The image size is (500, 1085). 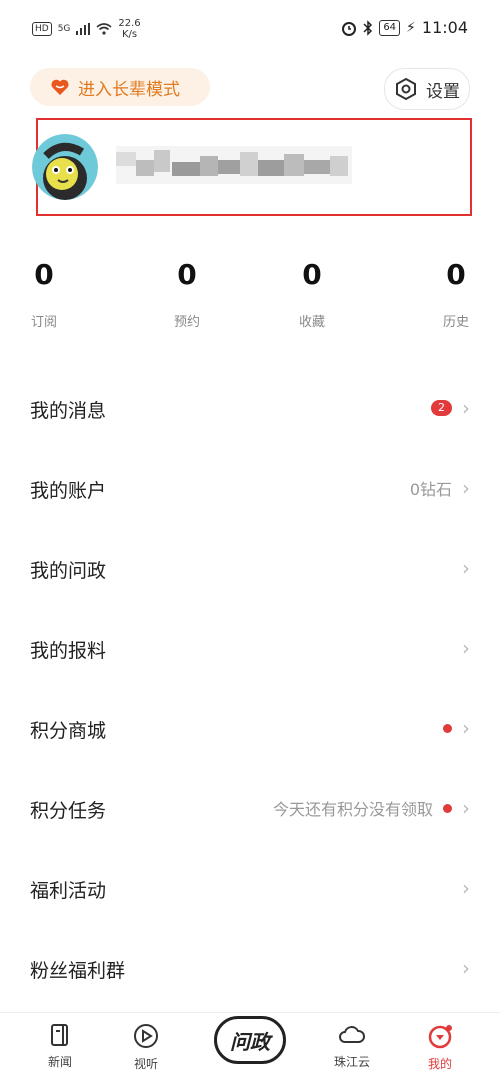 What do you see at coordinates (250, 890) in the screenshot?
I see `menu-item-welfare: 福利活动 ›` at bounding box center [250, 890].